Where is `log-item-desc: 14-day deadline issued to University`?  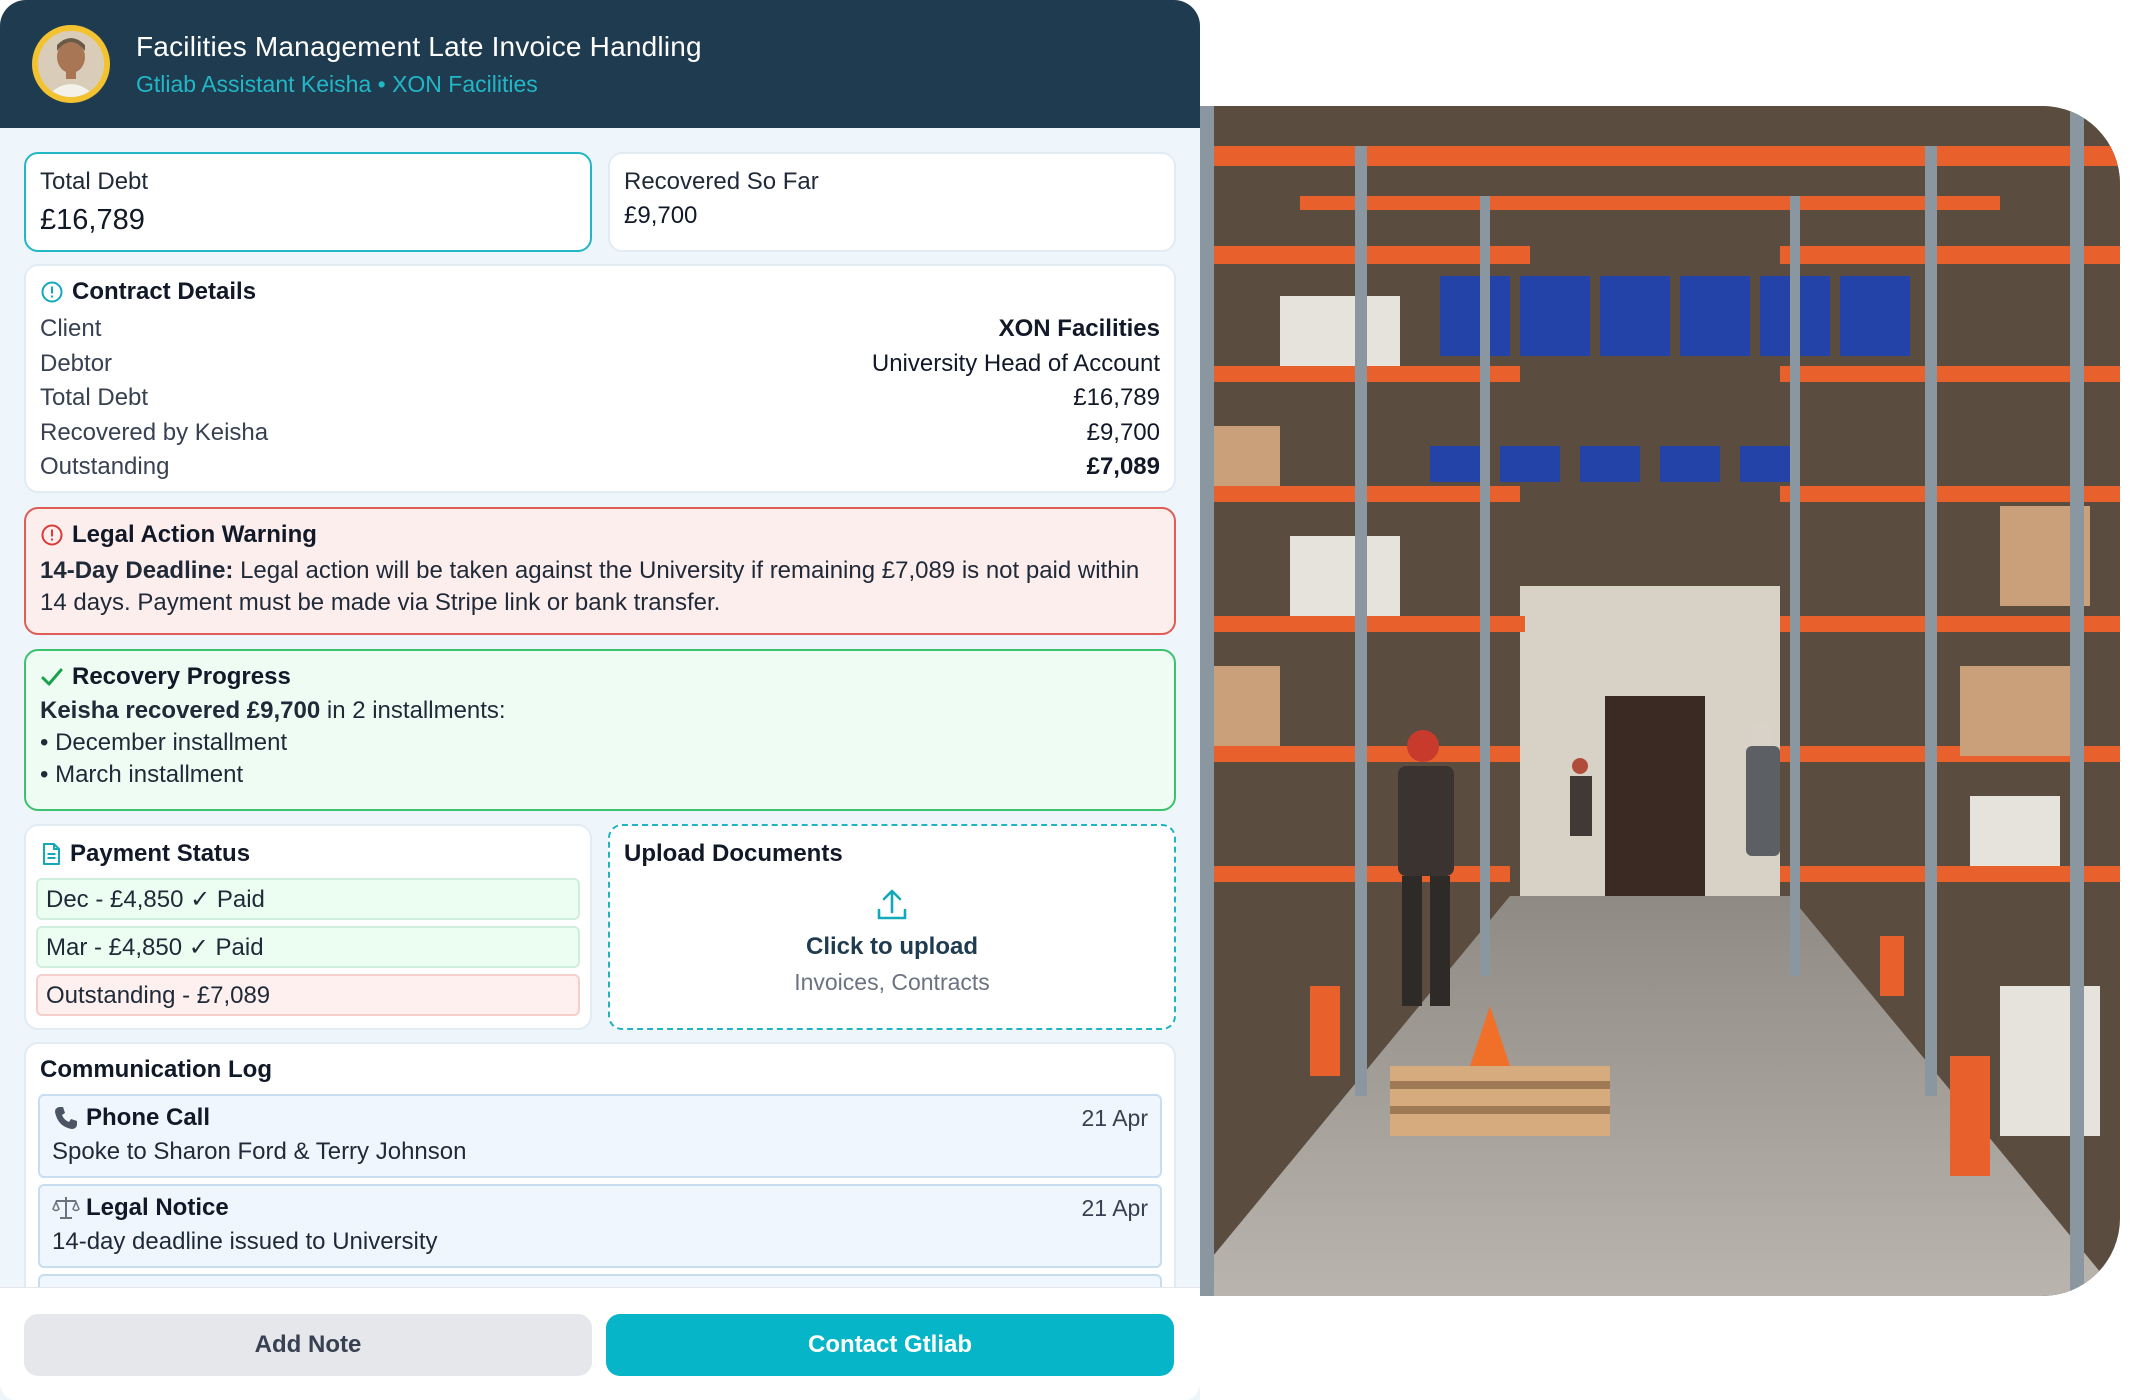 log-item-desc: 14-day deadline issued to University is located at coordinates (245, 1241).